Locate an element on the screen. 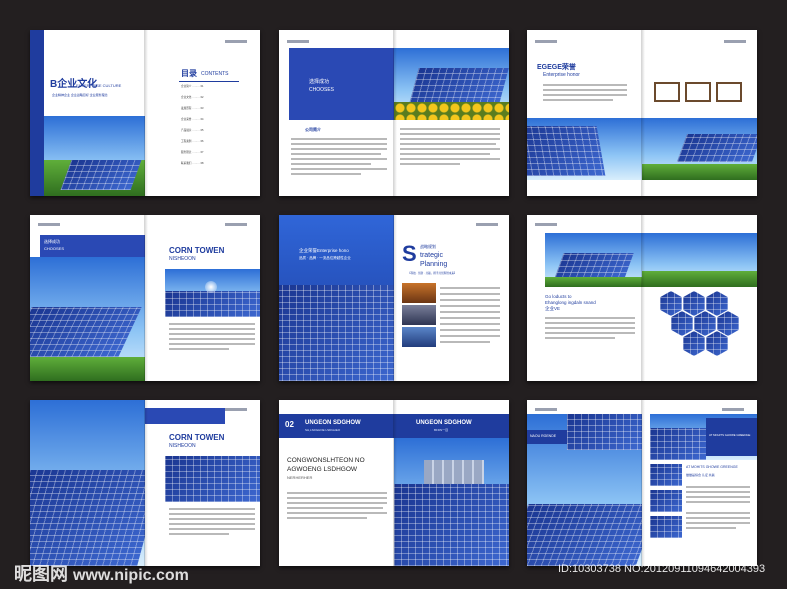  page-left: 企业荣誉Enterprise hono 品质 · 品牌 · 一流品位跨越性企业 is located at coordinates (336, 298).